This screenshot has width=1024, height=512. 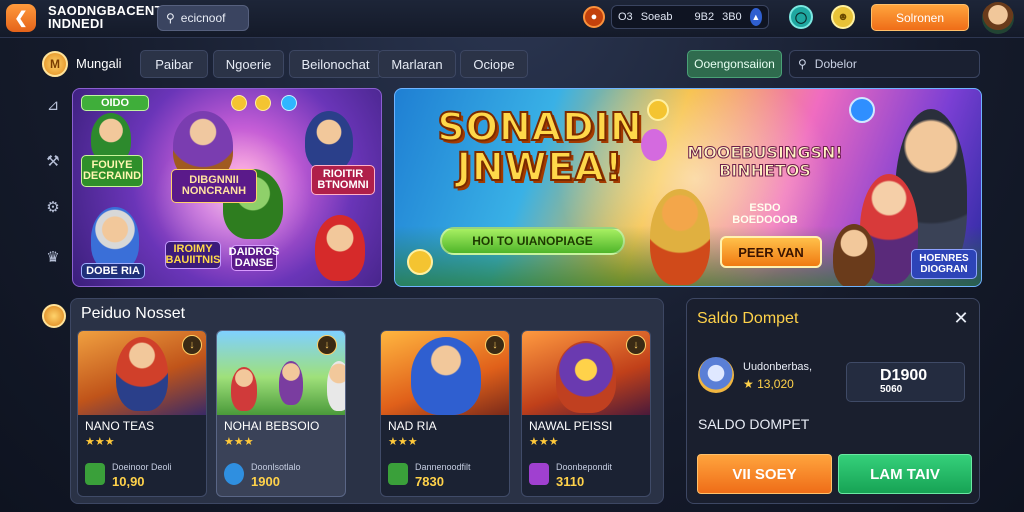 What do you see at coordinates (586, 413) in the screenshot?
I see `game-card: ↓ NAWAL PEISSI ★★★ Doonbepondit 3110` at bounding box center [586, 413].